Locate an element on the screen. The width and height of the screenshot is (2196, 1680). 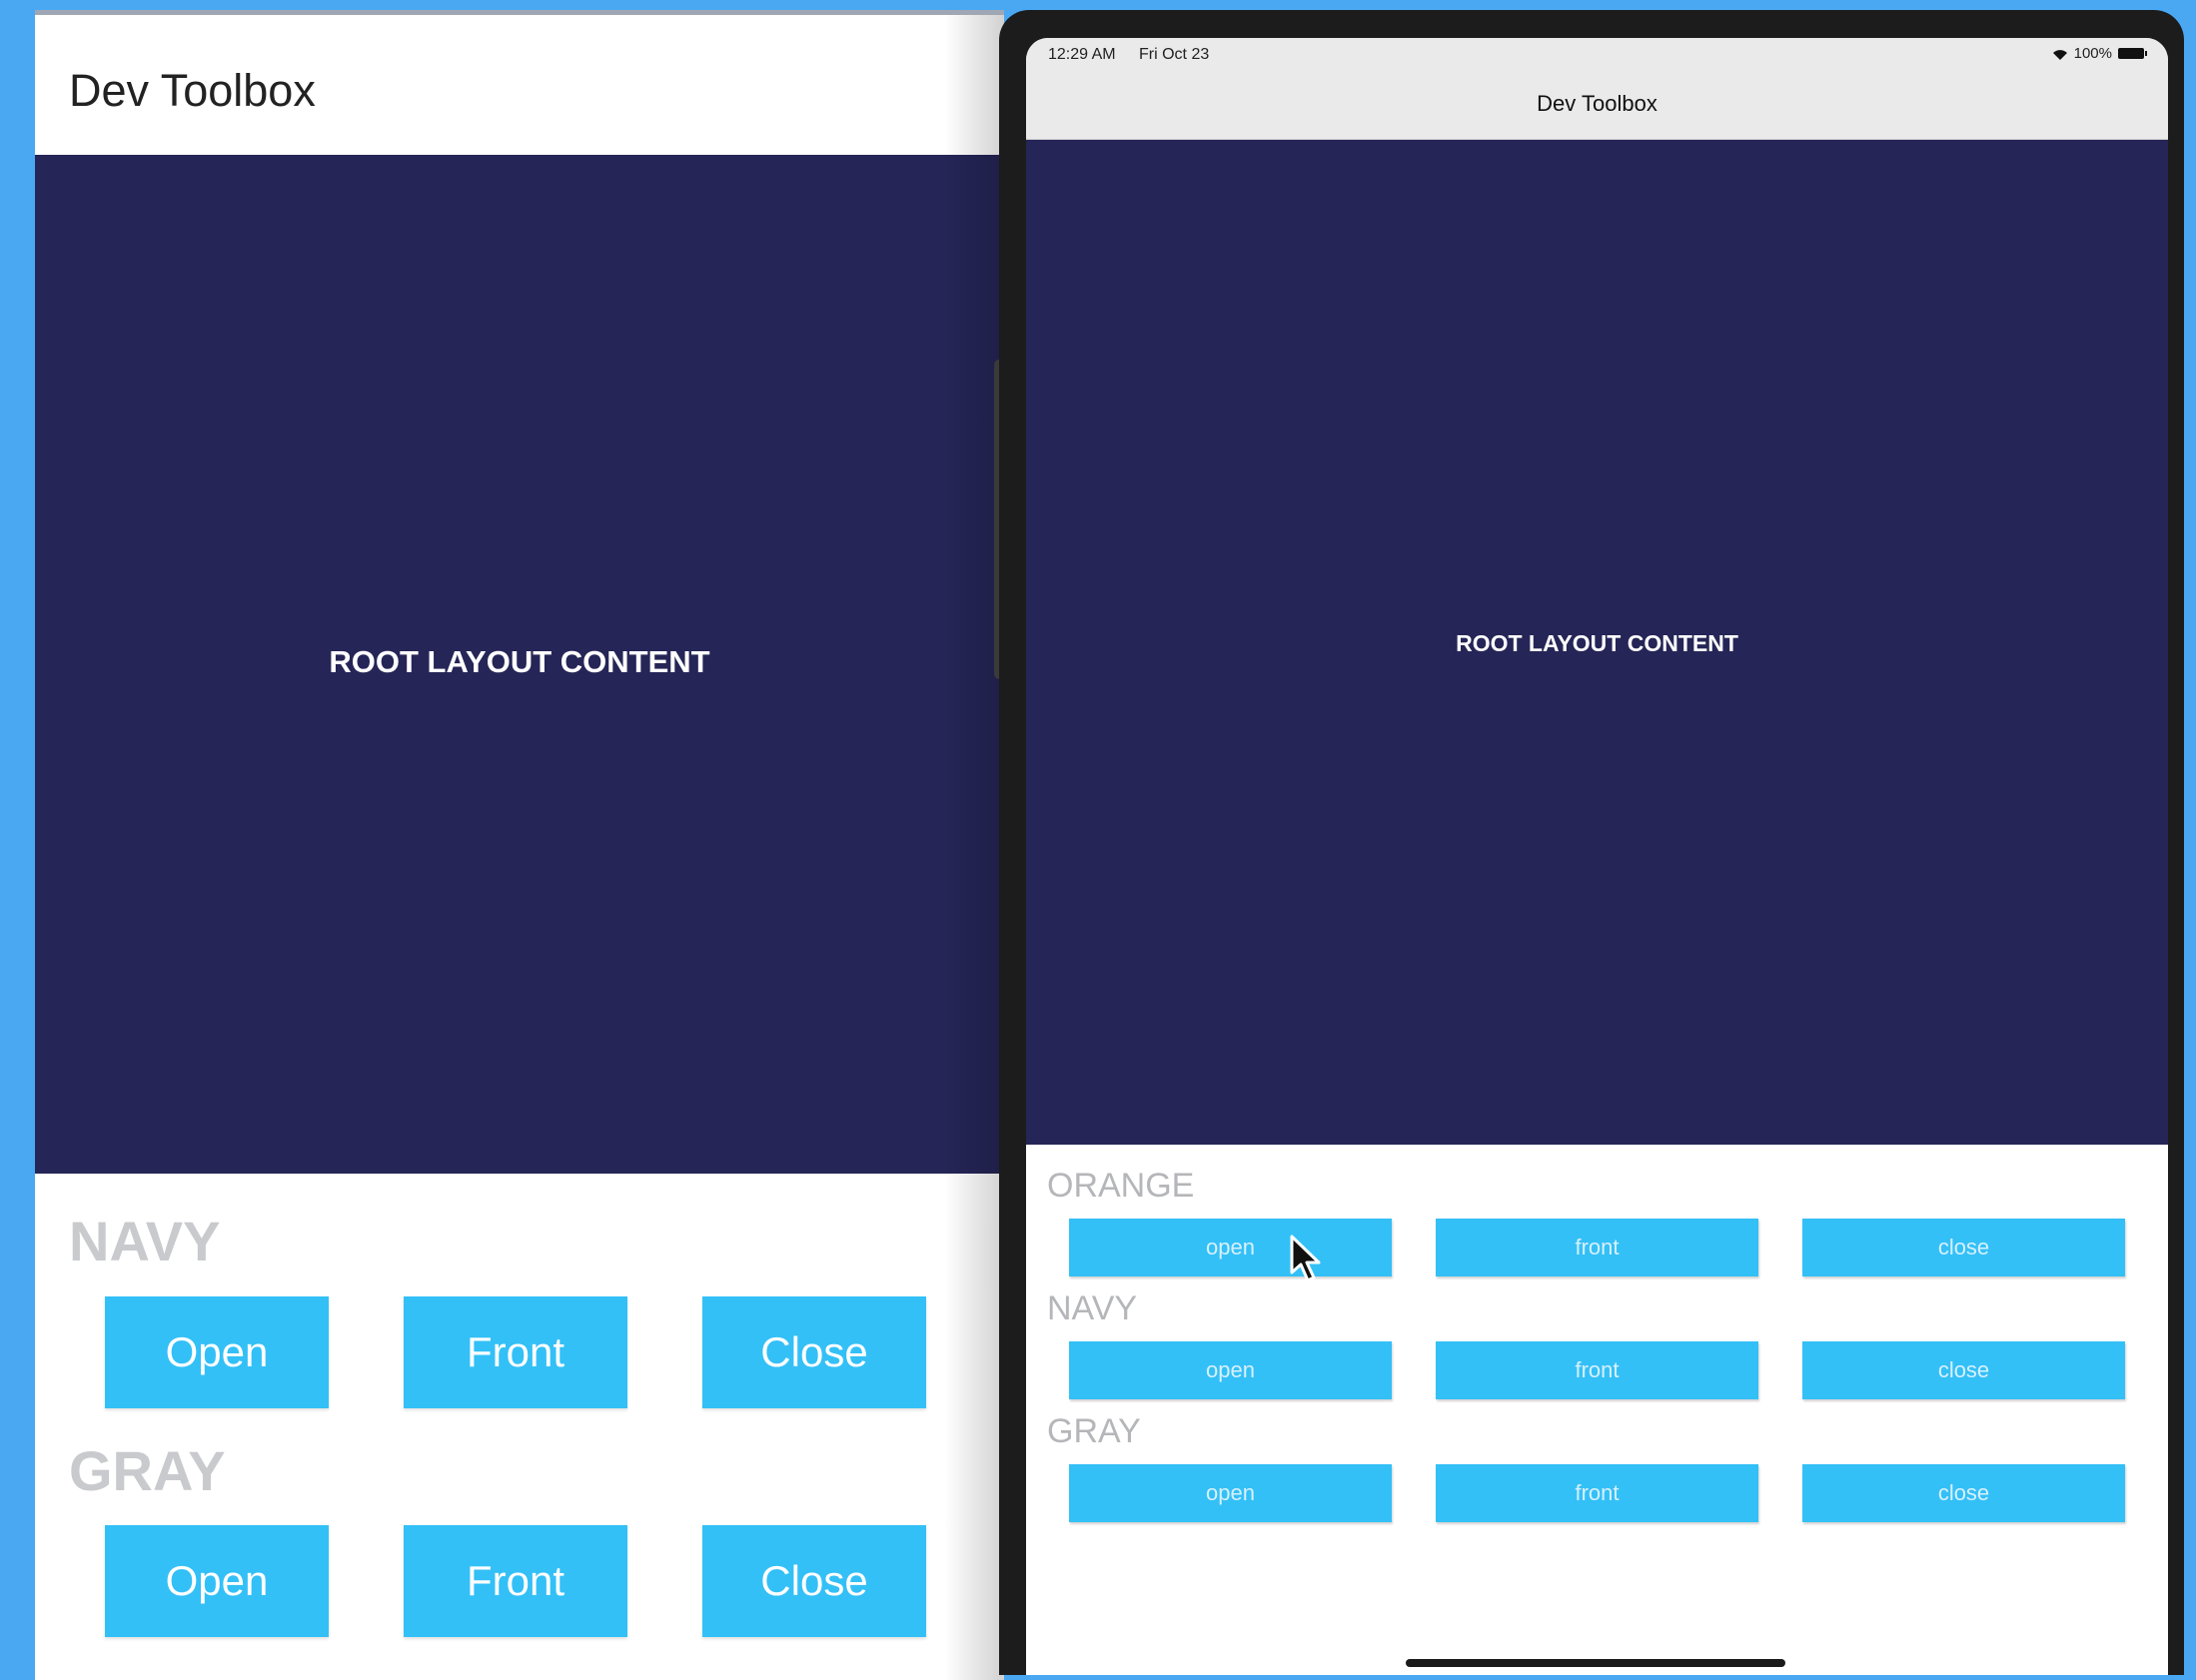
gray-front-button: front is located at coordinates (1597, 1493).